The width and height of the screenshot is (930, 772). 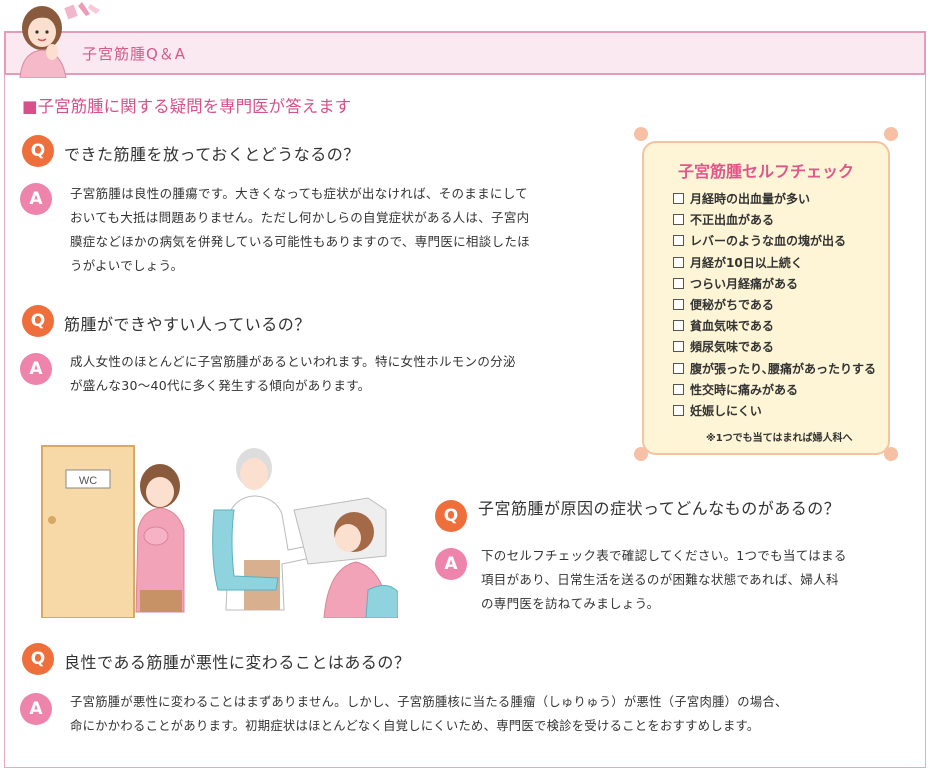 What do you see at coordinates (774, 199) in the screenshot?
I see `check-item: 月経時の出血量が多い` at bounding box center [774, 199].